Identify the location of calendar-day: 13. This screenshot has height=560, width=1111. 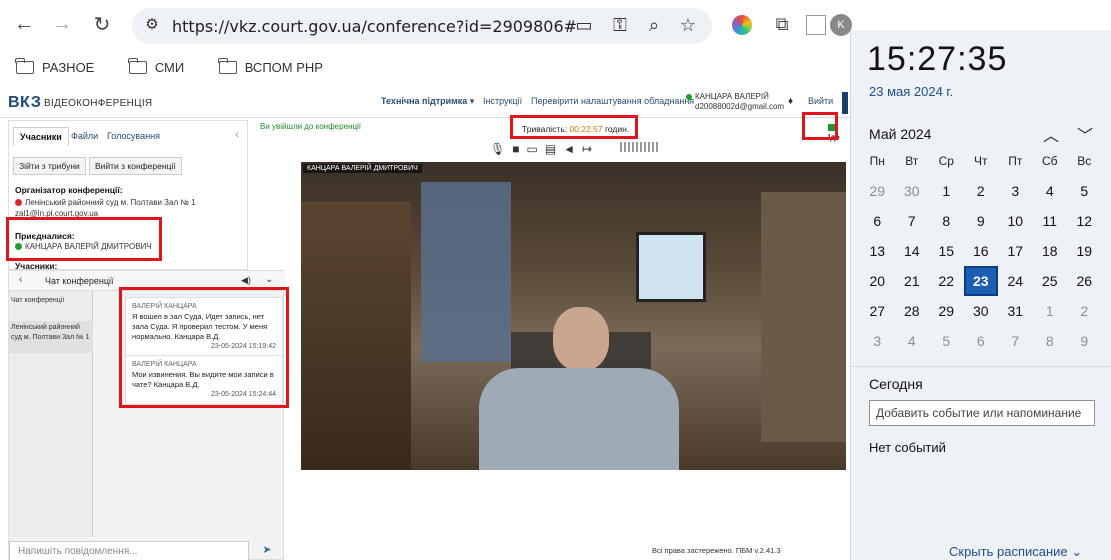
(877, 251).